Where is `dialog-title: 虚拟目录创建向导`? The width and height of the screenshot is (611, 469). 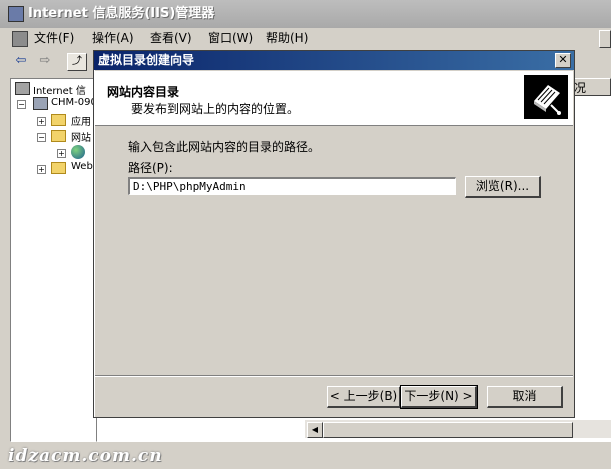 dialog-title: 虚拟目录创建向导 is located at coordinates (146, 60).